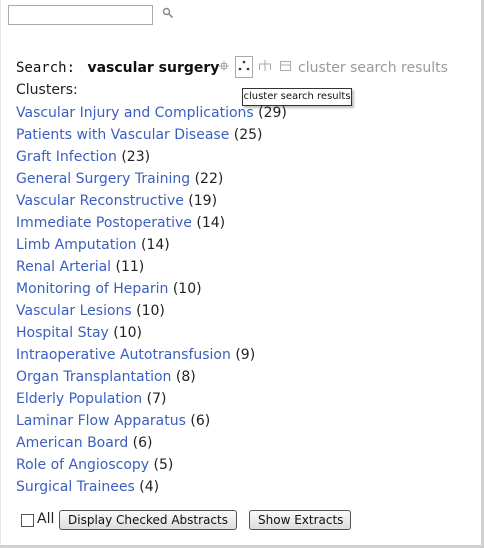 The height and width of the screenshot is (548, 484). Describe the element at coordinates (101, 421) in the screenshot. I see `cluster-link: Laminar Flow Apparatus` at that location.